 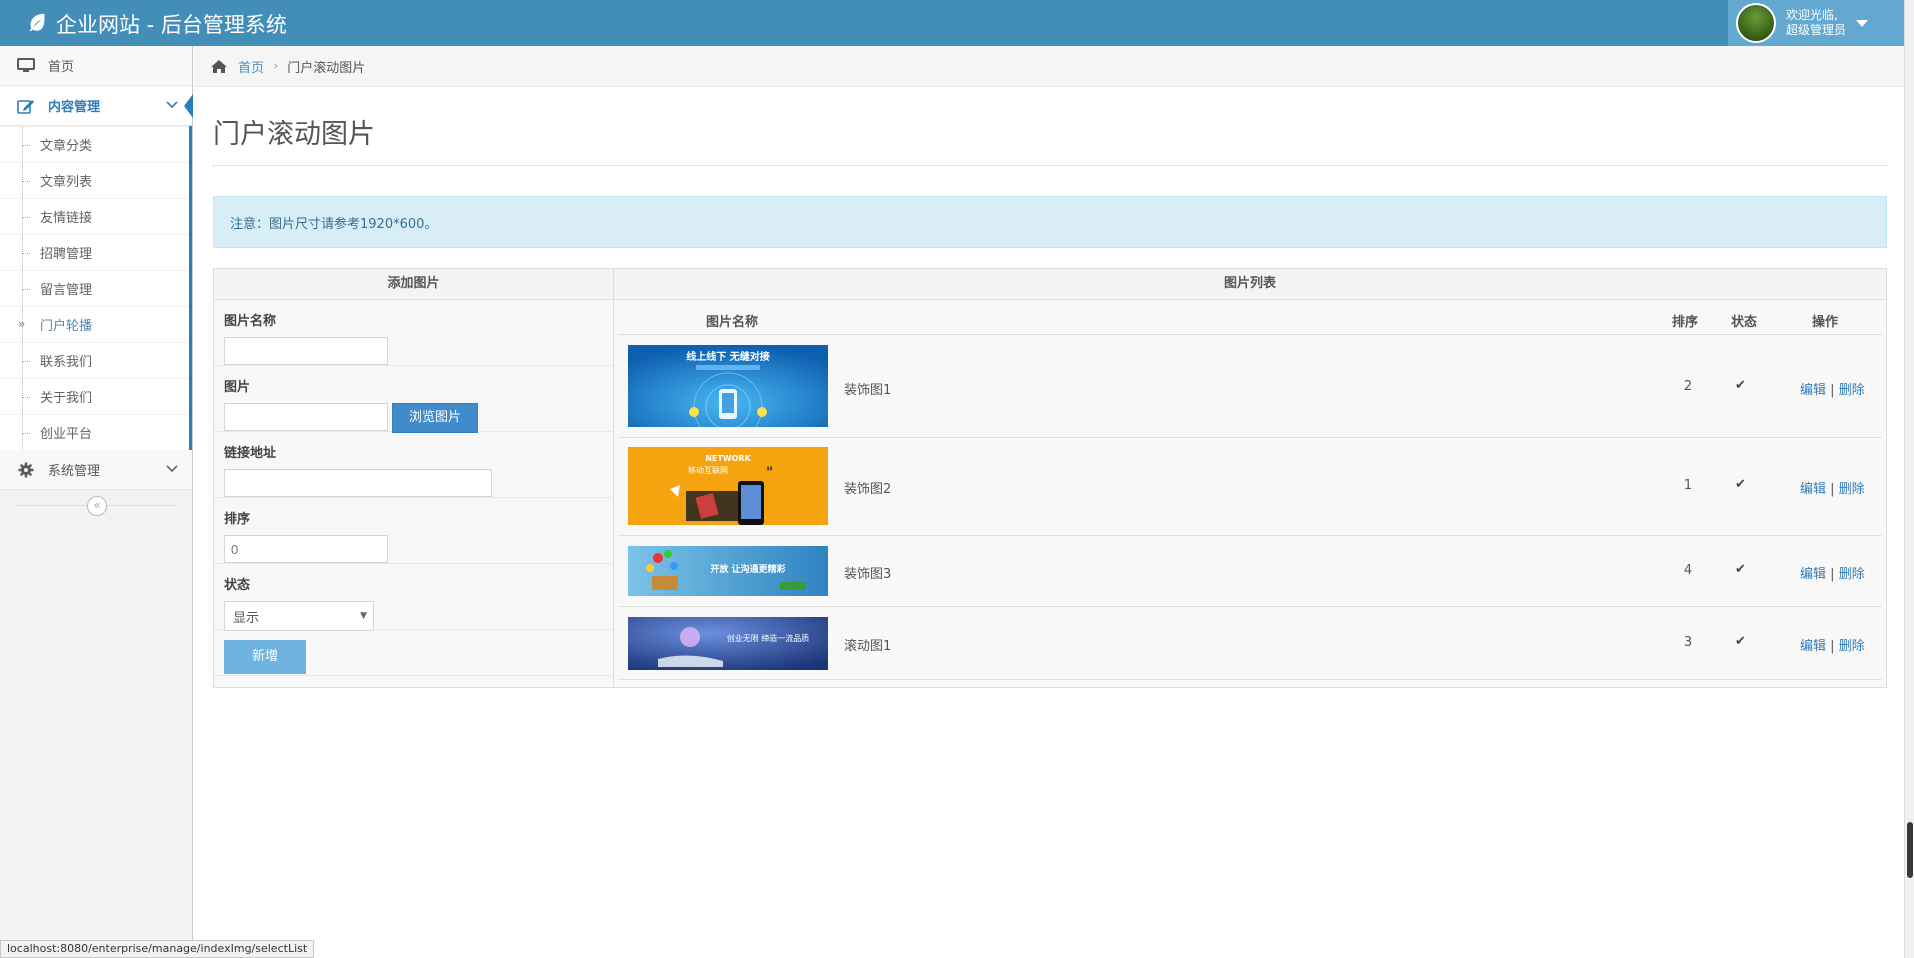 I want to click on form-group-sort: 排序, so click(x=413, y=531).